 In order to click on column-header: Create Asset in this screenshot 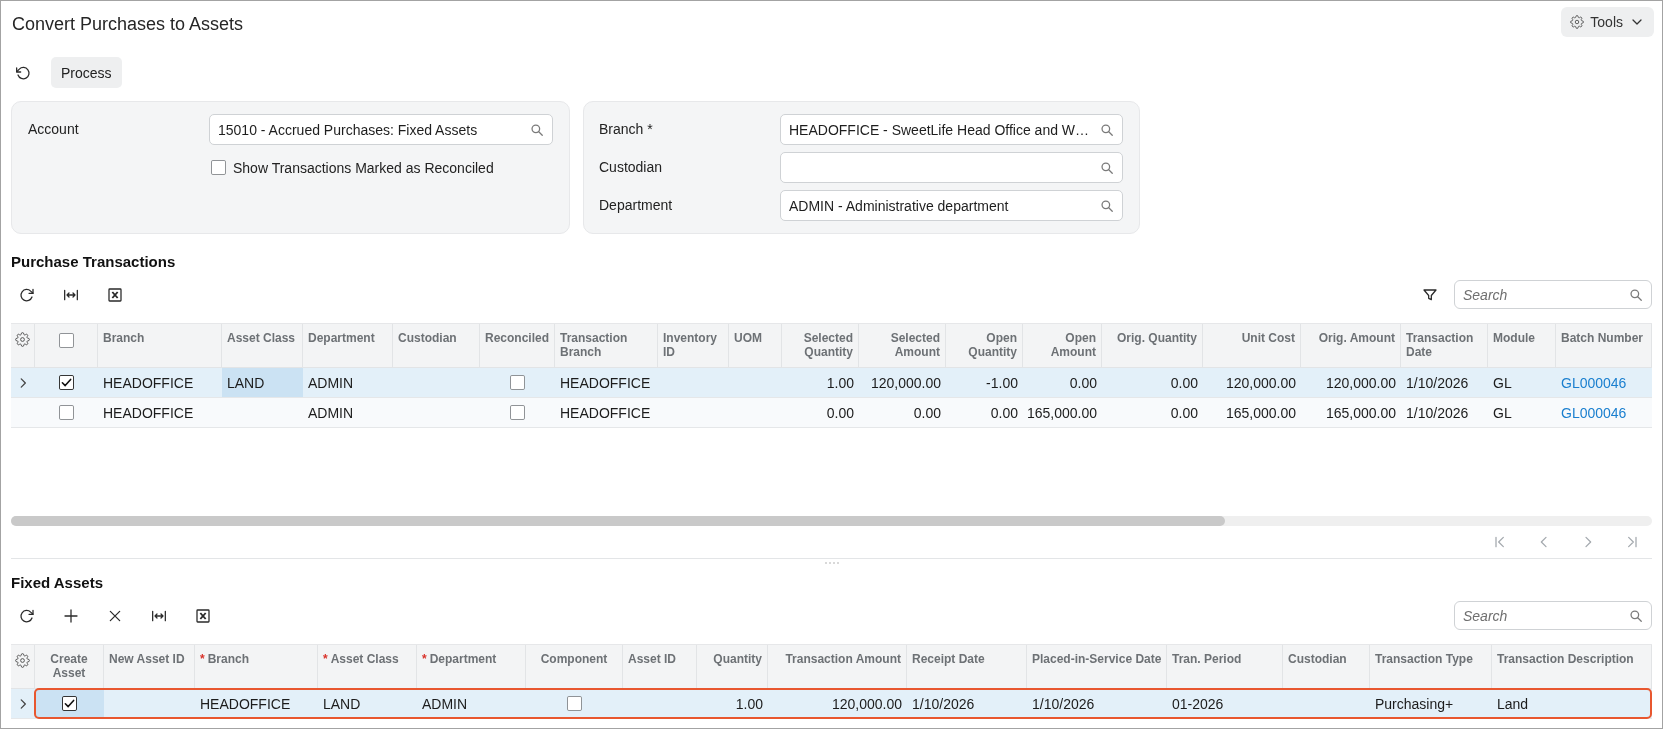, I will do `click(69, 666)`.